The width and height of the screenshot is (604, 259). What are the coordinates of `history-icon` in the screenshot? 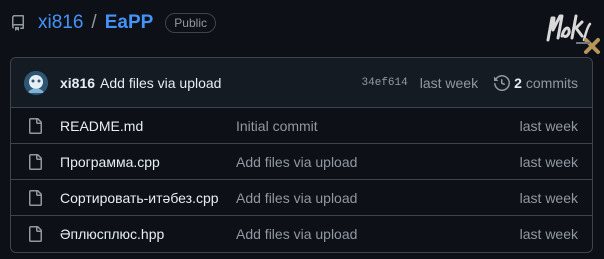 It's located at (502, 82).